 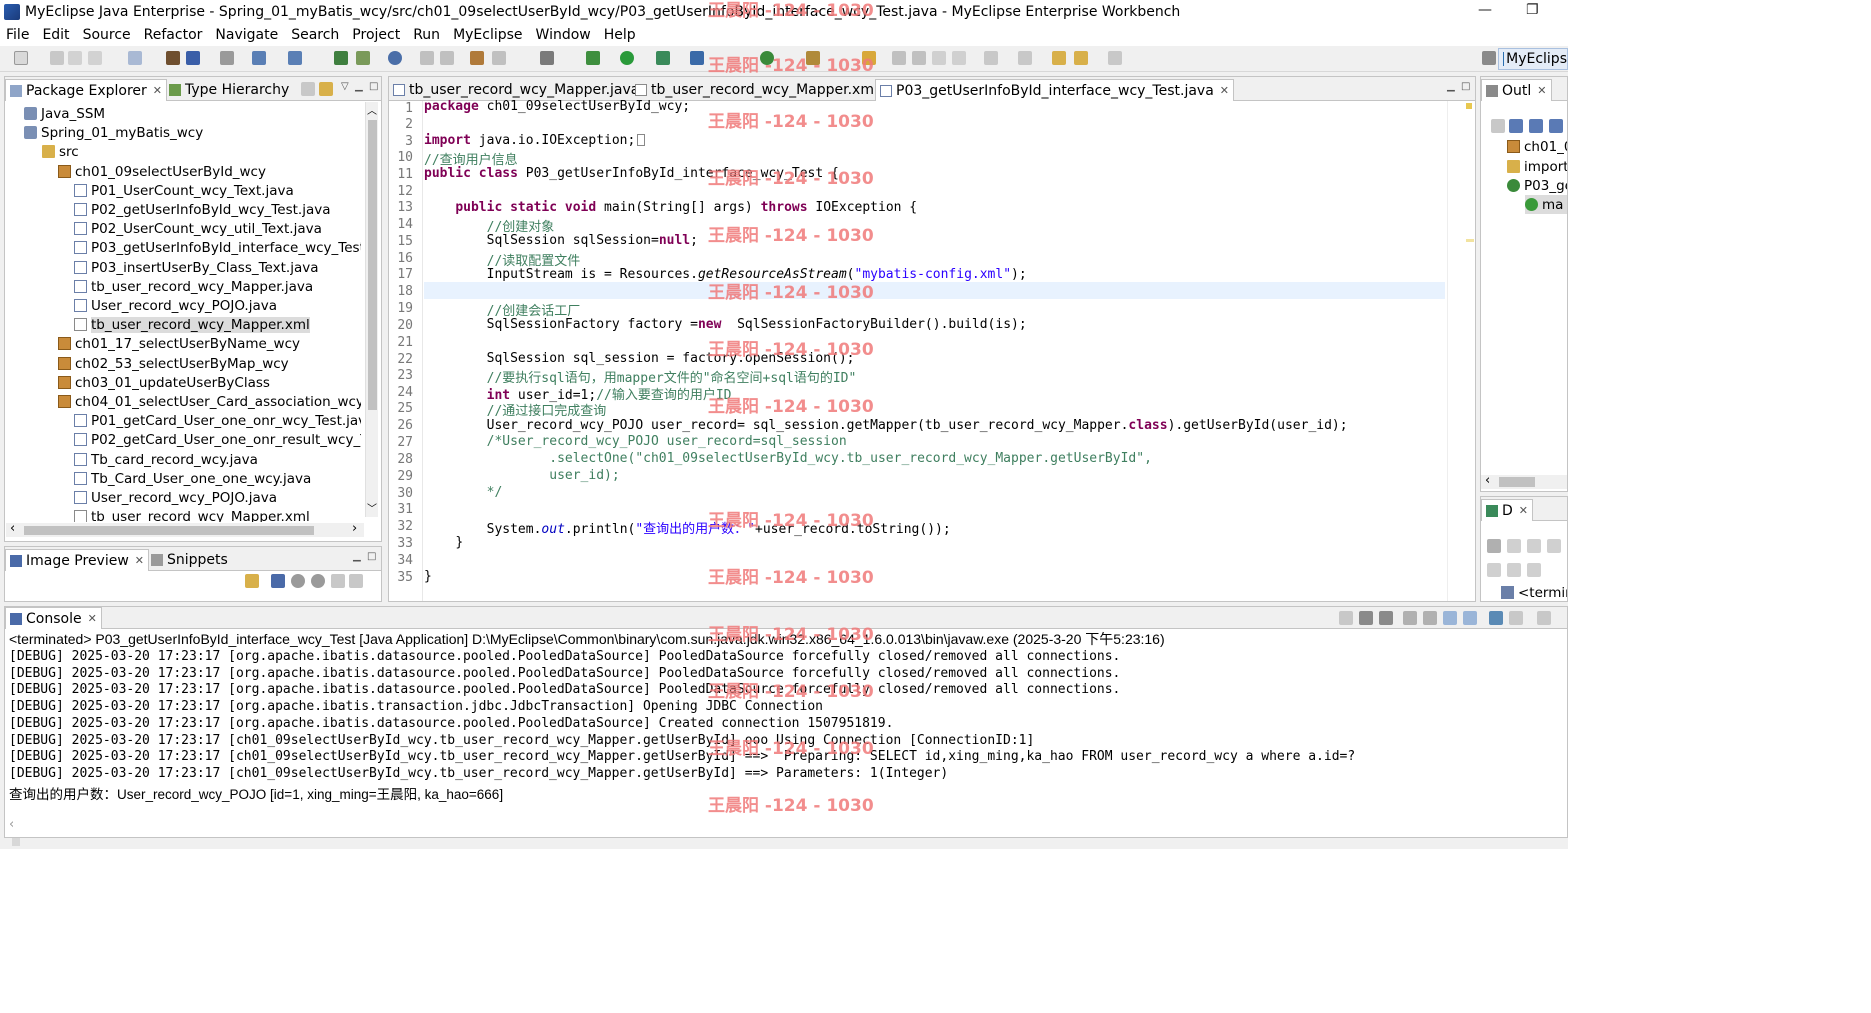 What do you see at coordinates (1533, 59) in the screenshot?
I see `perspective-switcher: MyEclips` at bounding box center [1533, 59].